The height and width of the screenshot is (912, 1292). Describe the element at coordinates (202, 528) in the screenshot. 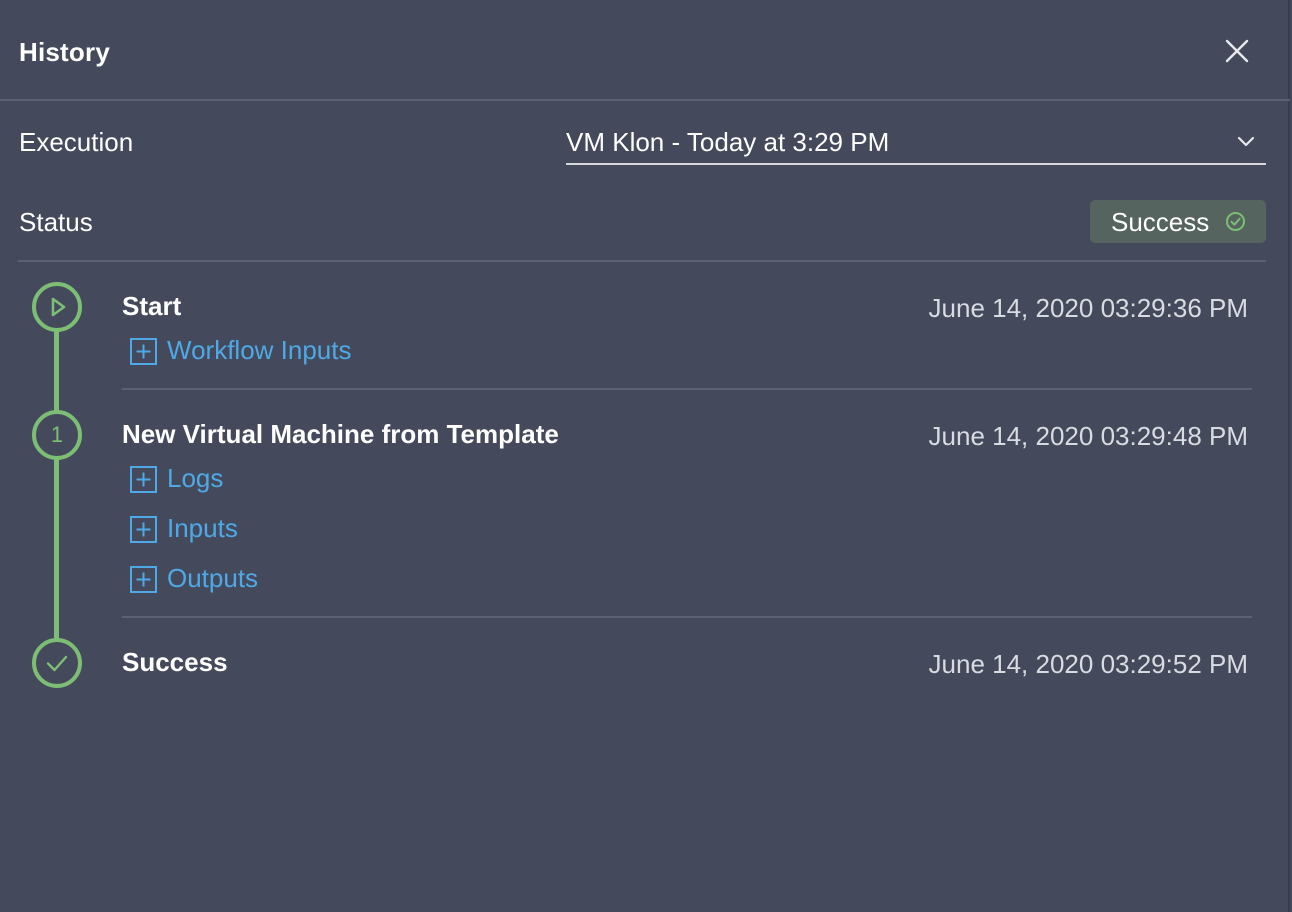

I see `expander-label: Inputs` at that location.